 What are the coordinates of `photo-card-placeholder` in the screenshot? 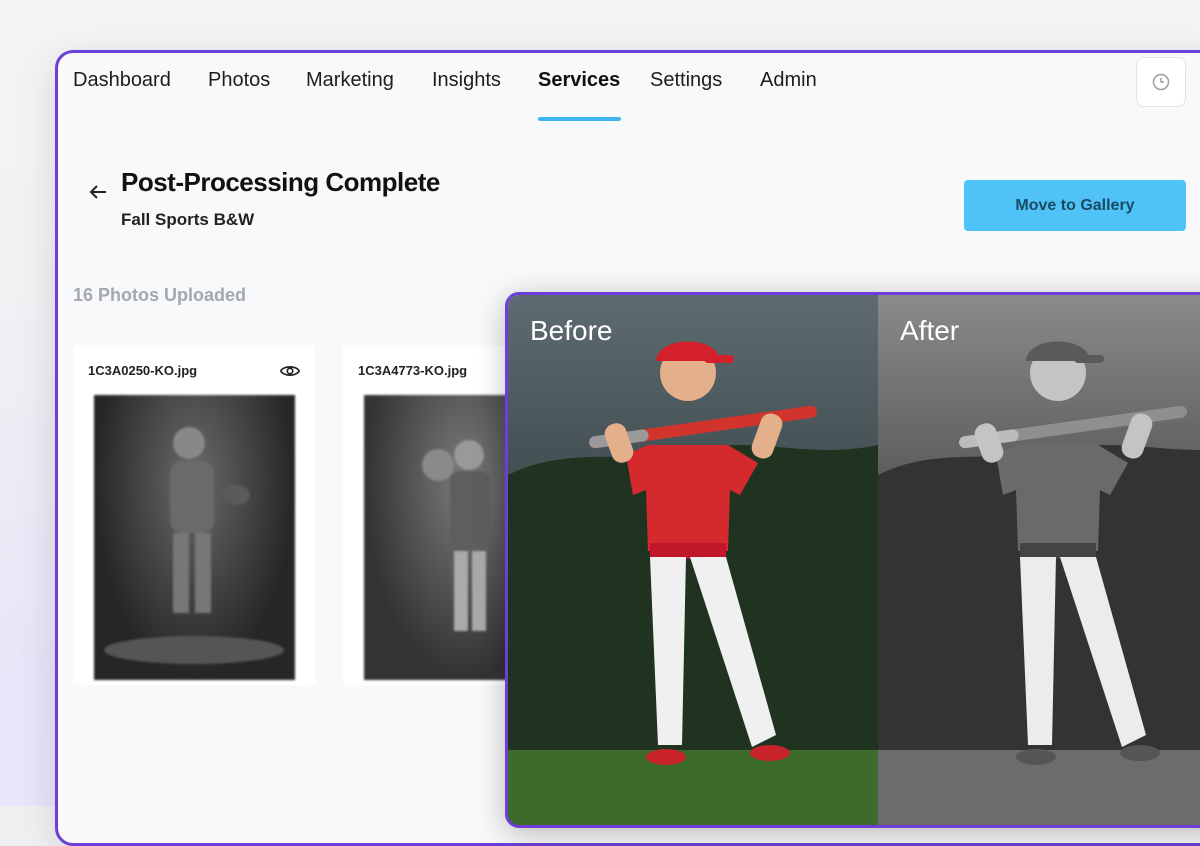 It's located at (194, 793).